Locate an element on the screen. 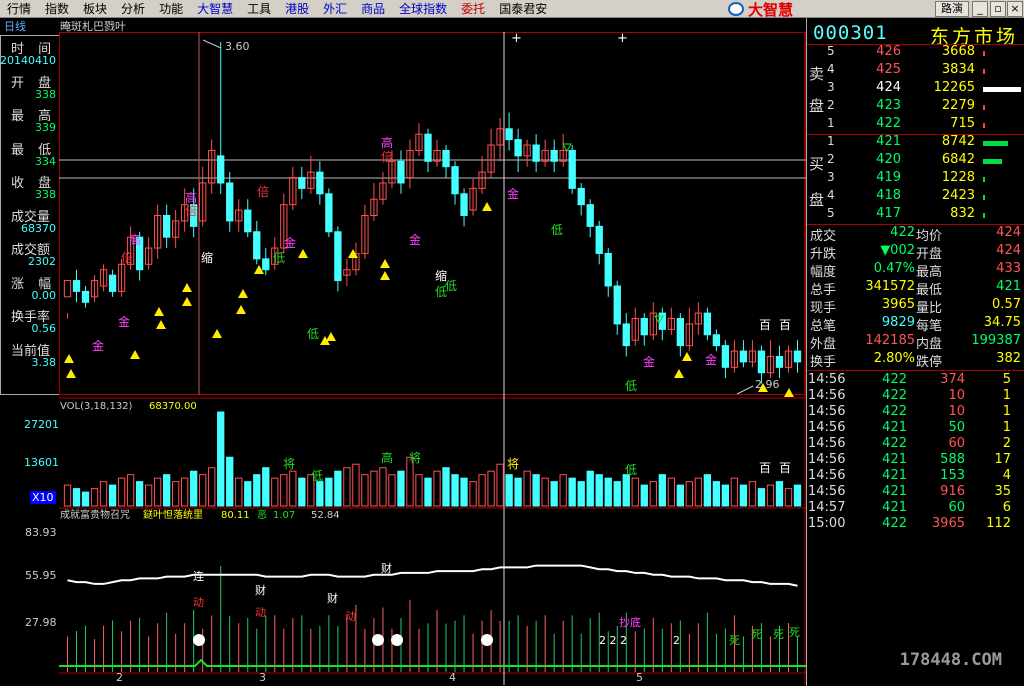  ask-row: 5 426 3668 is located at coordinates (915, 53).